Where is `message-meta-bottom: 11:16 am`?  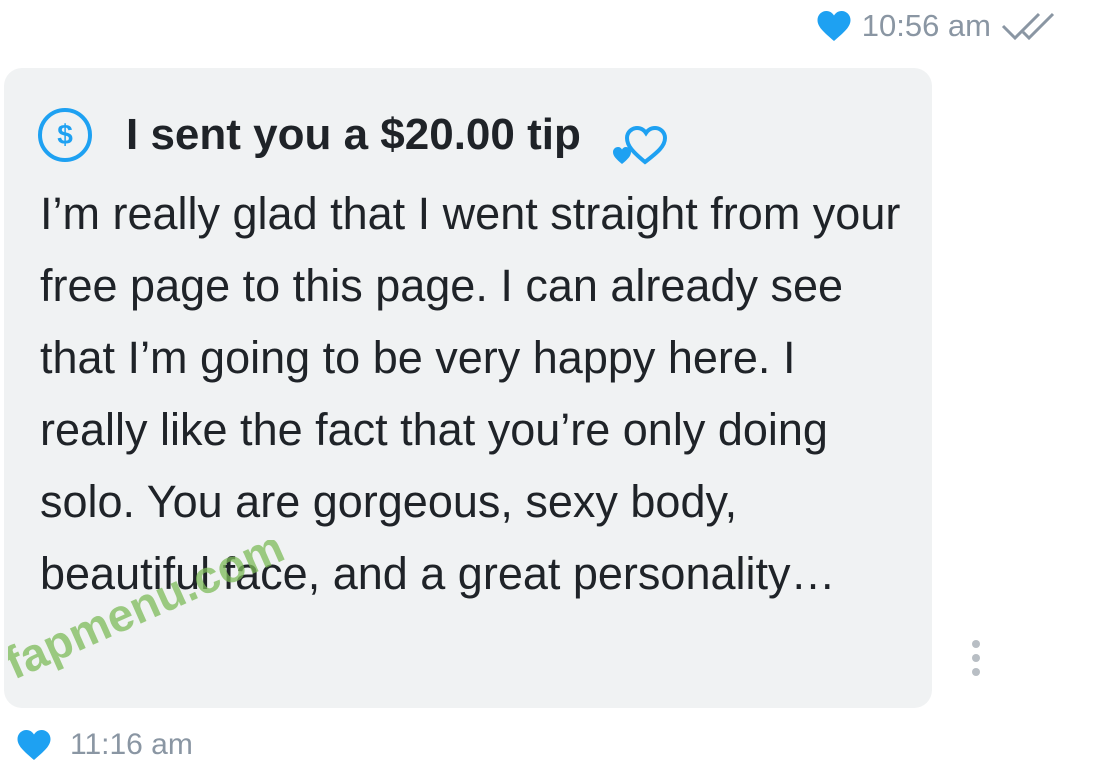
message-meta-bottom: 11:16 am is located at coordinates (104, 745).